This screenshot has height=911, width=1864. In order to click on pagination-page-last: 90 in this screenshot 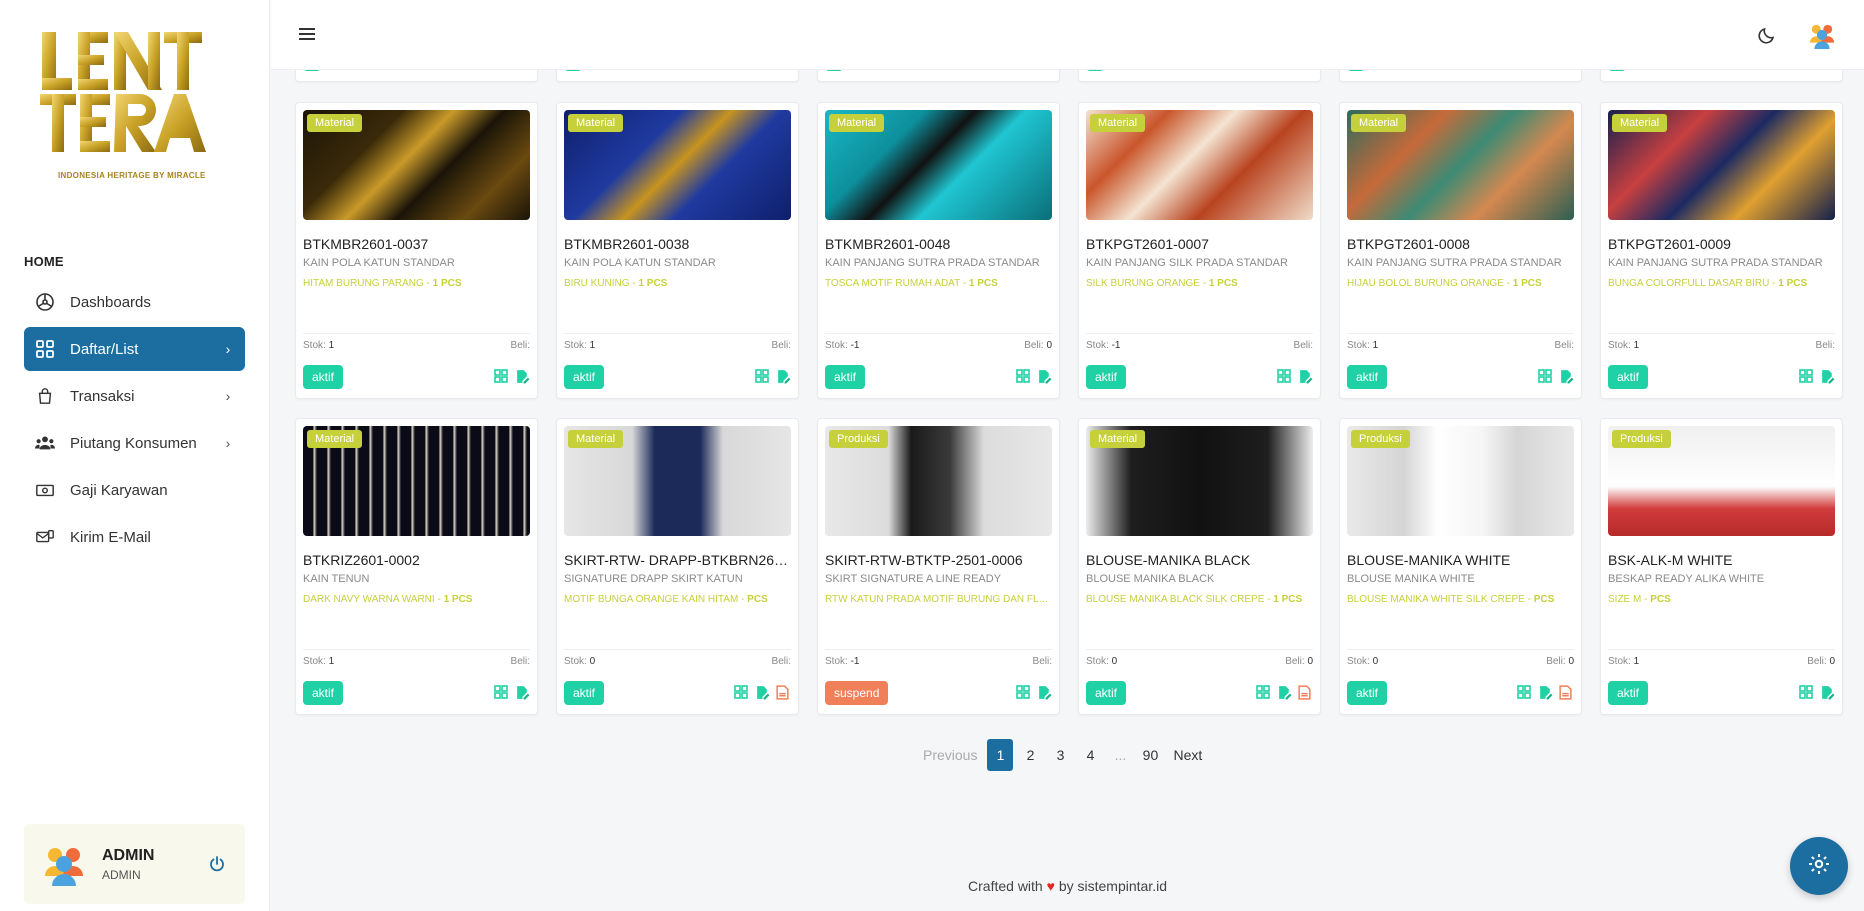, I will do `click(1150, 755)`.